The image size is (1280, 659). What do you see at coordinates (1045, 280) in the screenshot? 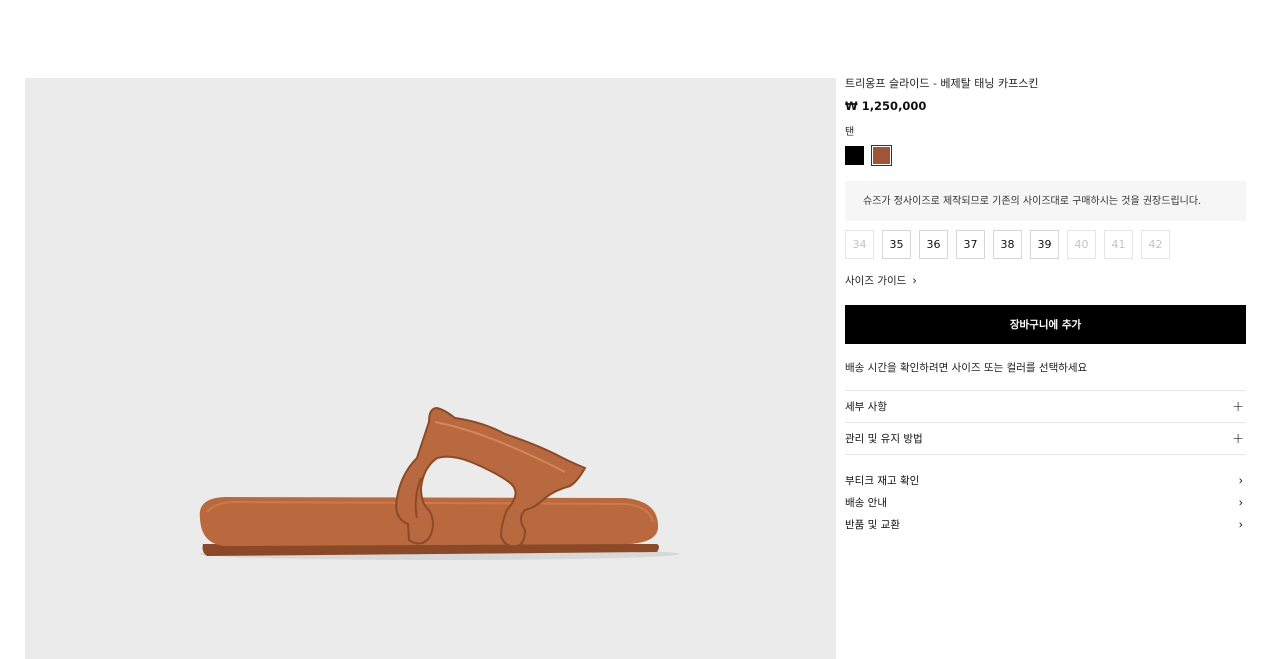
I see `size-guide-link: 사이즈 가이드 ›` at bounding box center [1045, 280].